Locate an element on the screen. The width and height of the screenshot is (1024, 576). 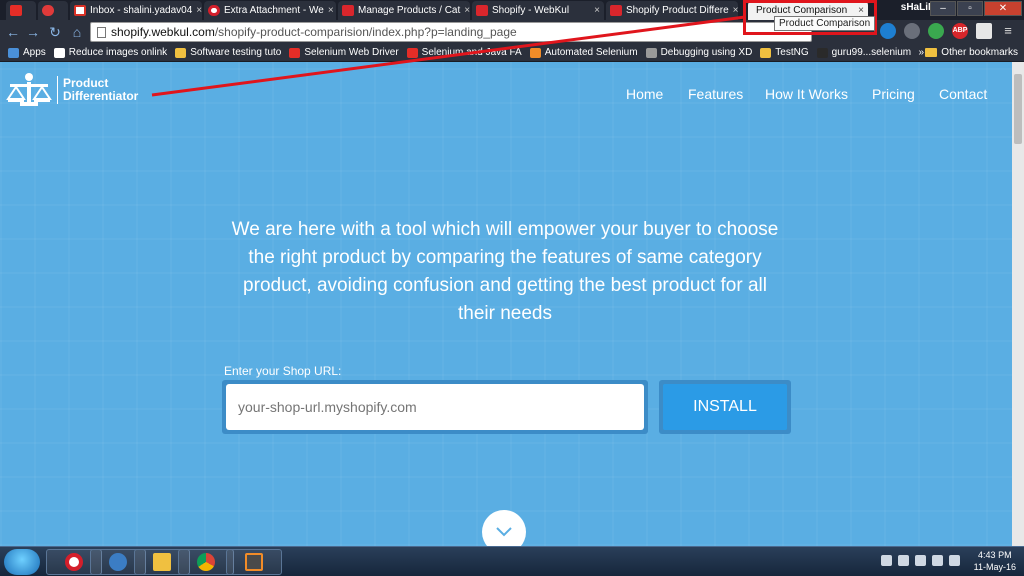
page-icon is located at coordinates (101, 32).